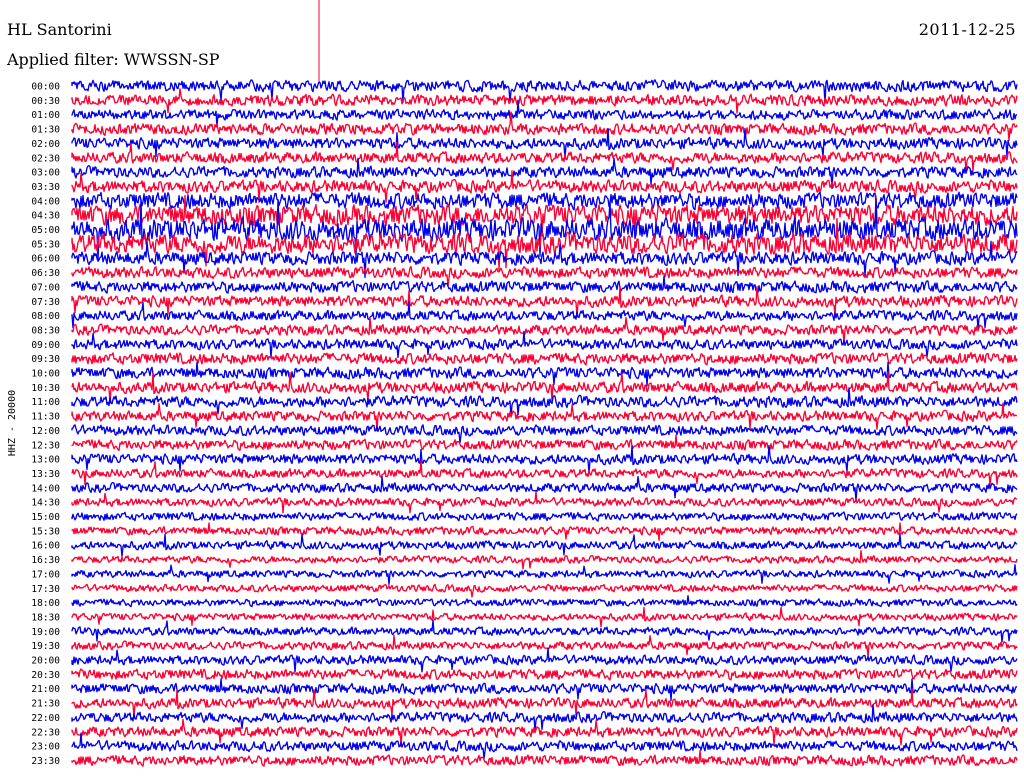 The height and width of the screenshot is (780, 1024). Describe the element at coordinates (45, 330) in the screenshot. I see `row-label: 08:30` at that location.